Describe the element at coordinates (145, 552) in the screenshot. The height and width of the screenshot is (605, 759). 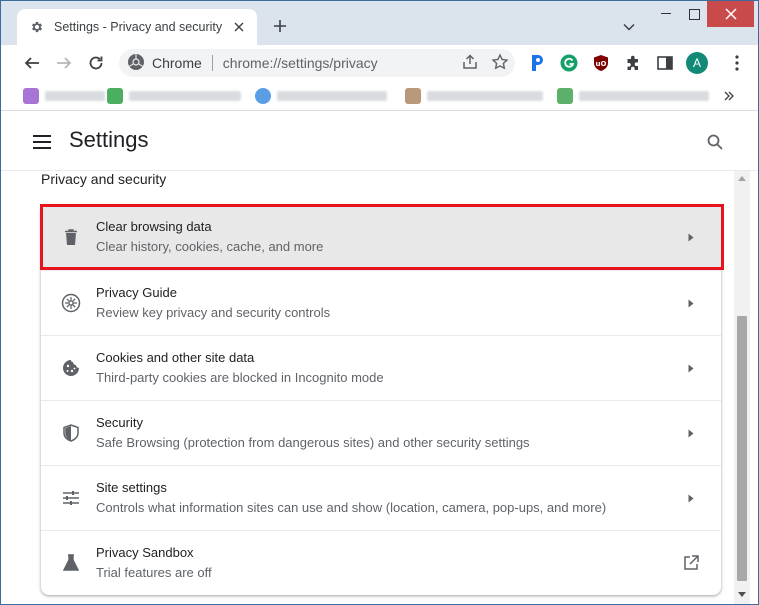
I see `row-label: Privacy Sandbox` at that location.